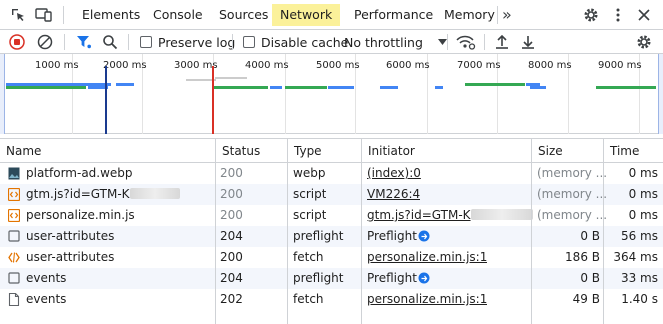 The width and height of the screenshot is (663, 324). I want to click on tab-network: Network, so click(306, 15).